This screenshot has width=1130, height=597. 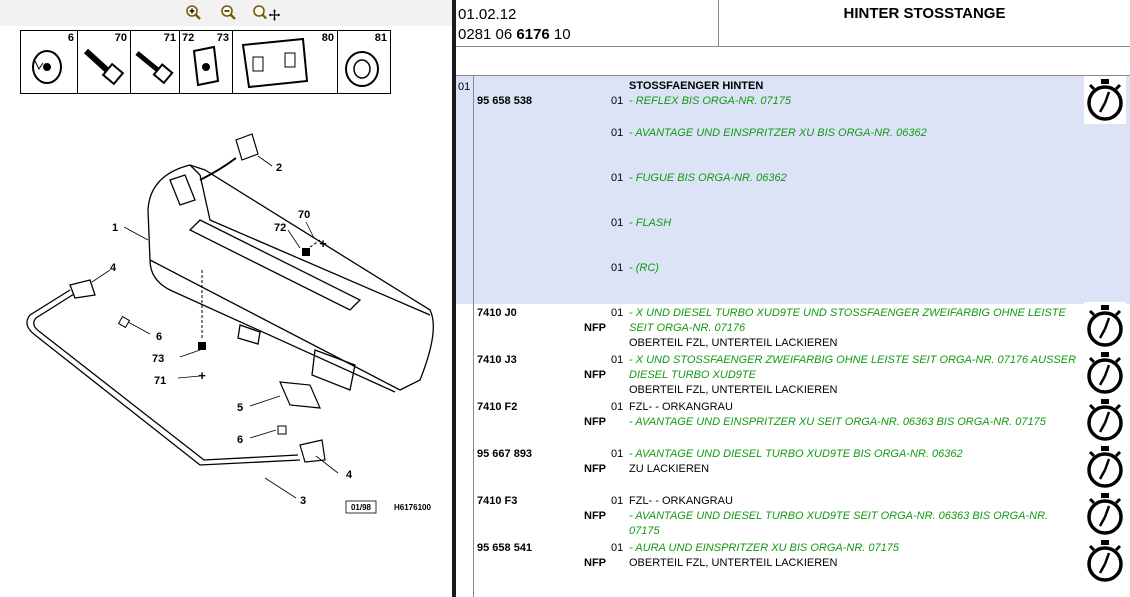 What do you see at coordinates (303, 501) in the screenshot?
I see `callout-3: 3` at bounding box center [303, 501].